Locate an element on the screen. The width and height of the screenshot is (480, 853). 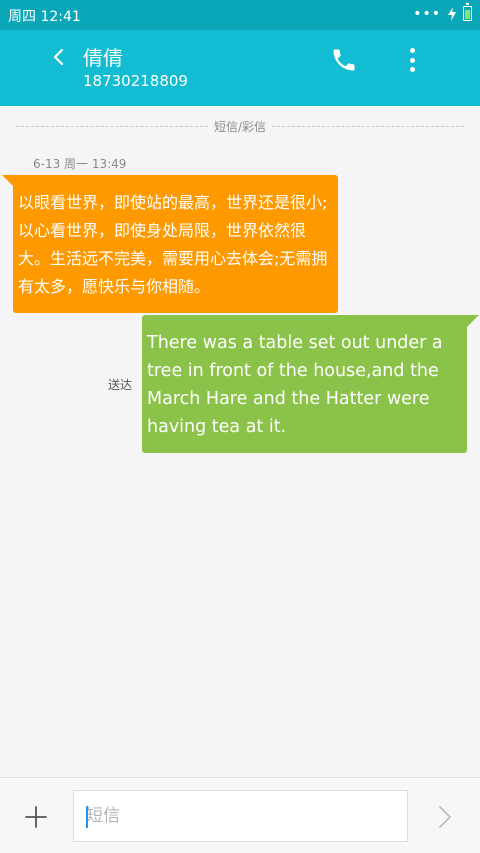
more-options-button is located at coordinates (412, 60).